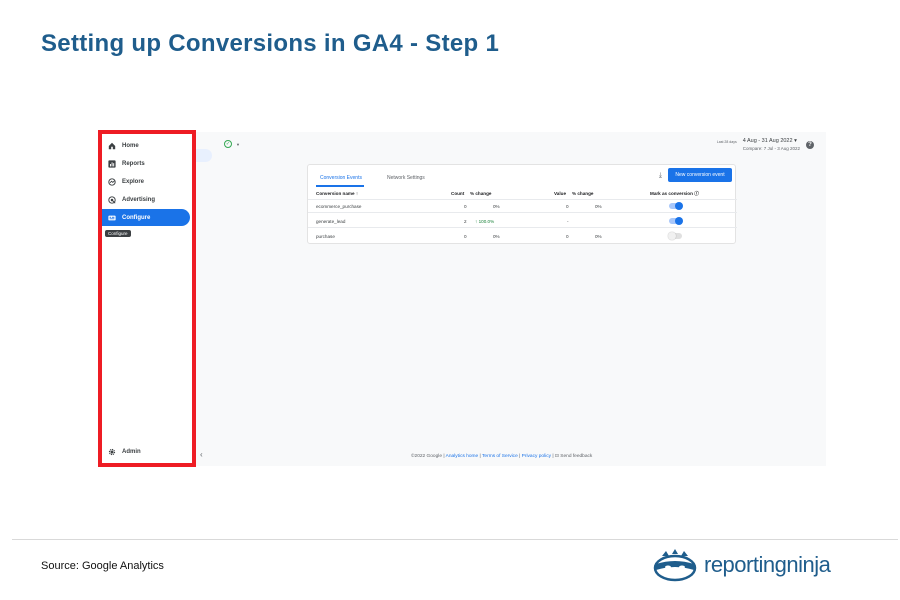  I want to click on date-range-value: 4 Aug - 31 Aug 2022 ▾, so click(769, 141).